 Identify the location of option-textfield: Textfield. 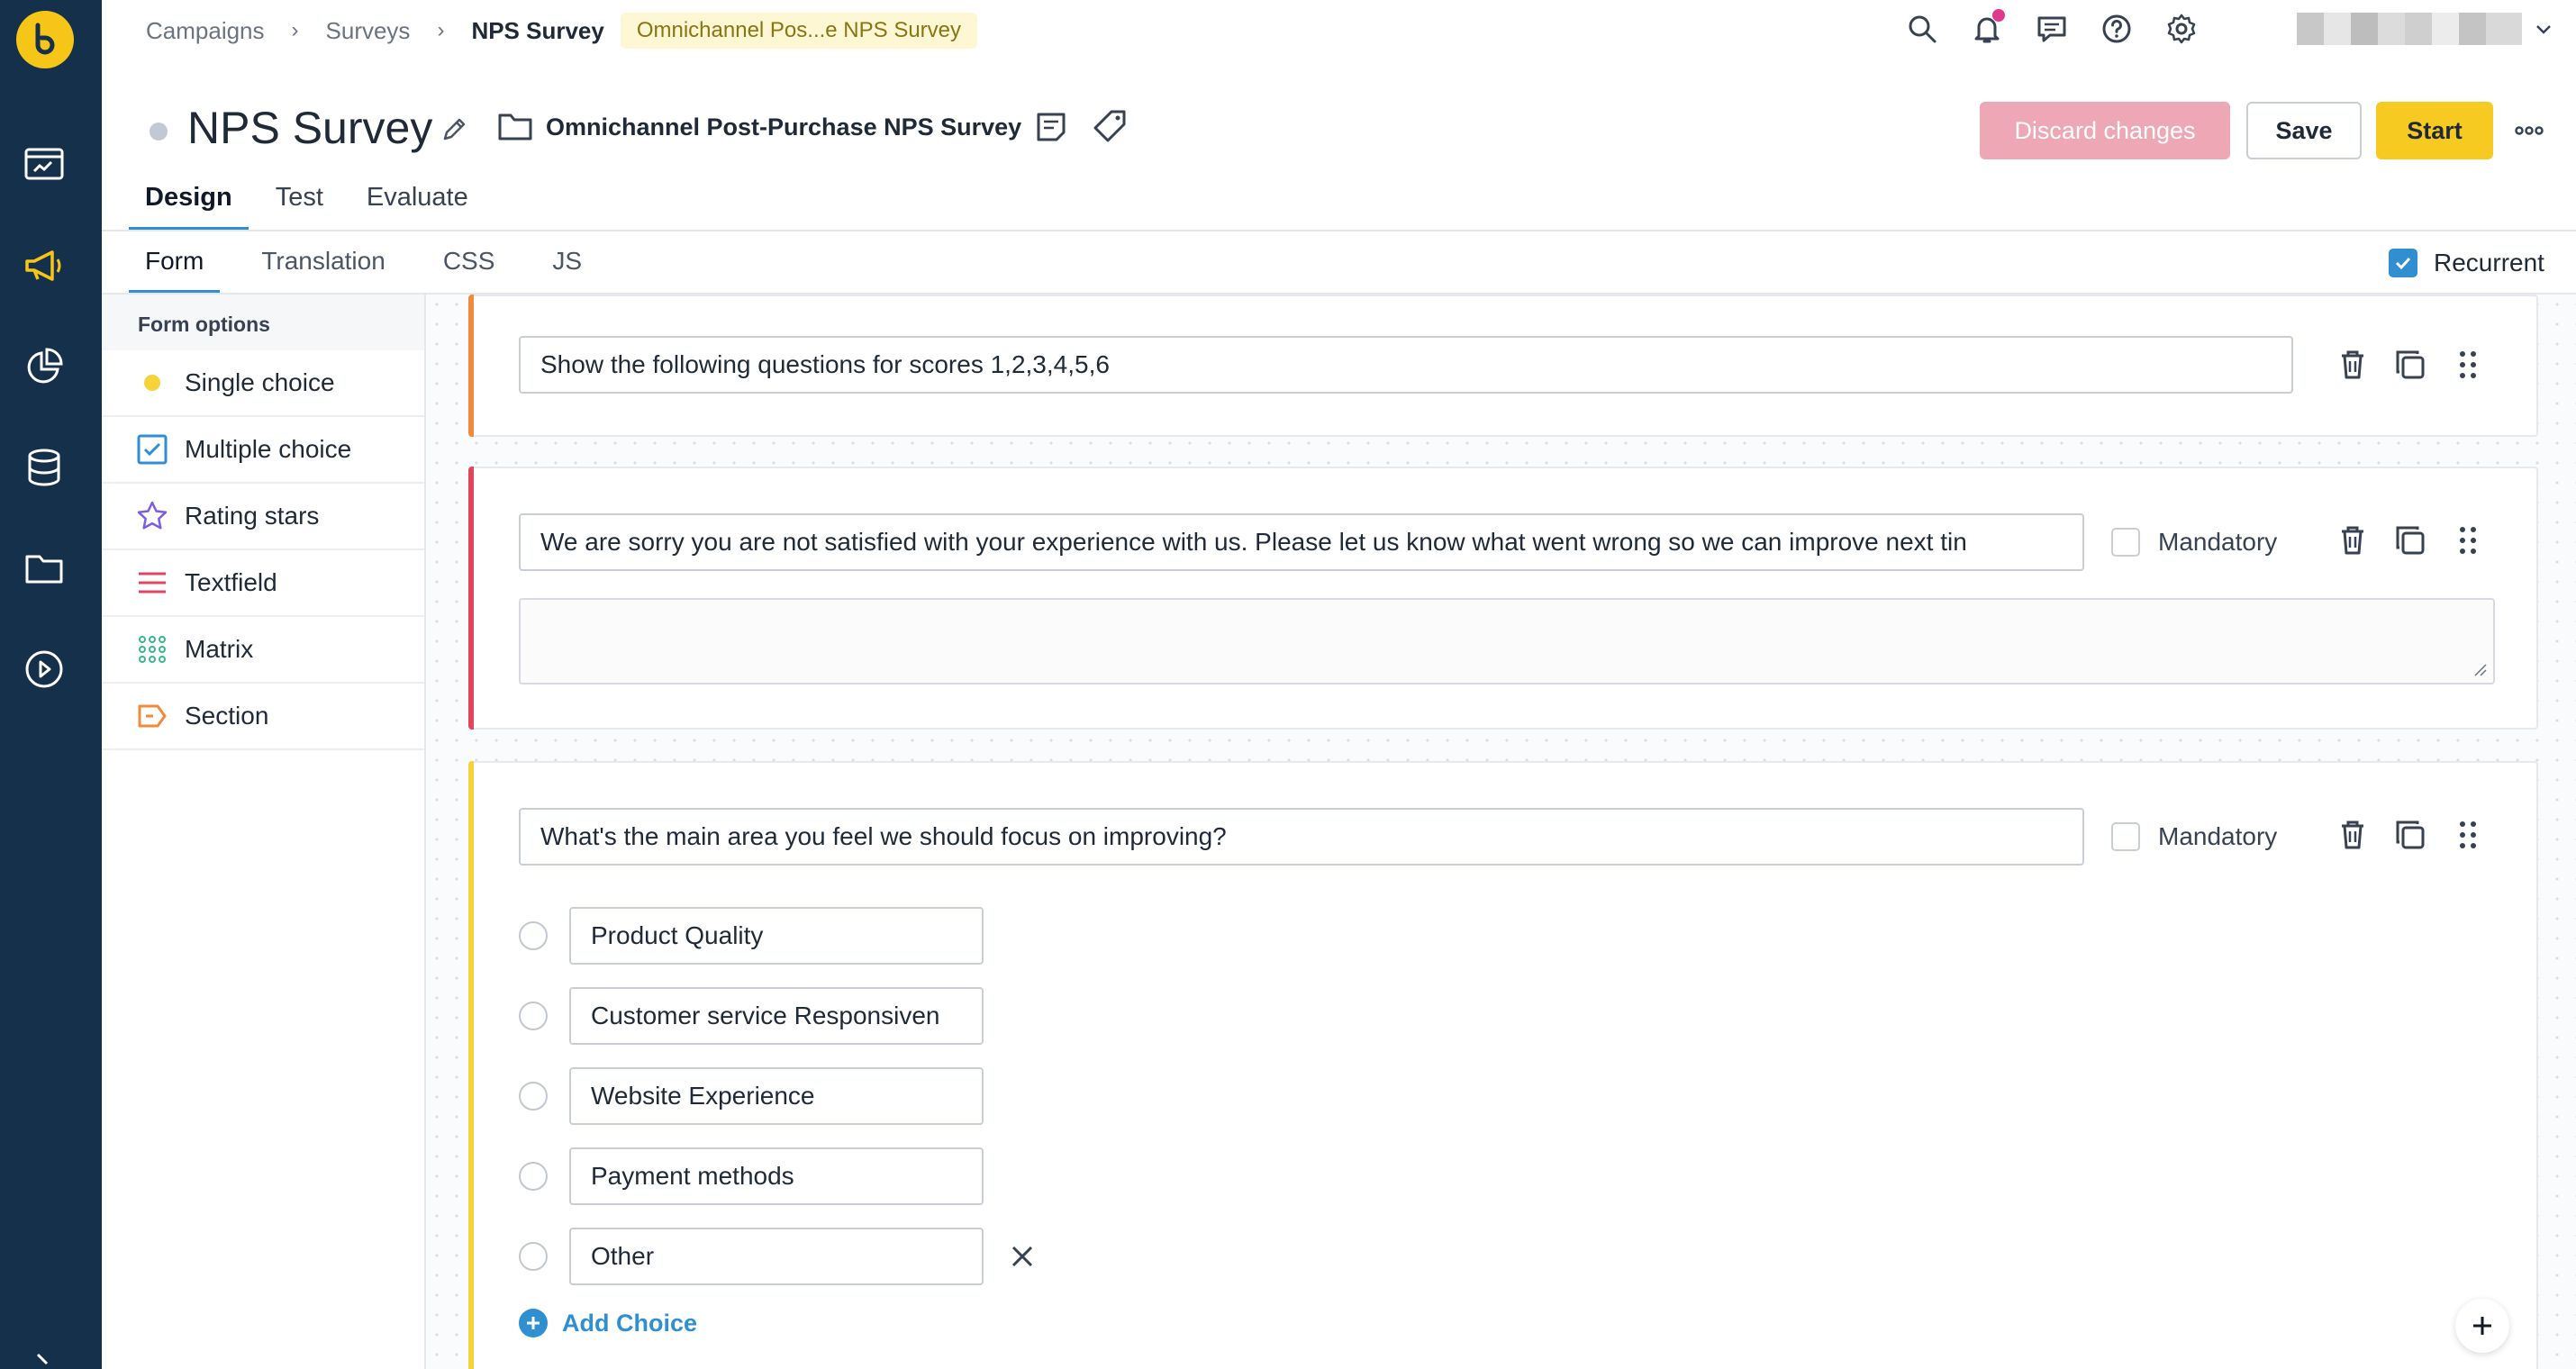
(263, 583).